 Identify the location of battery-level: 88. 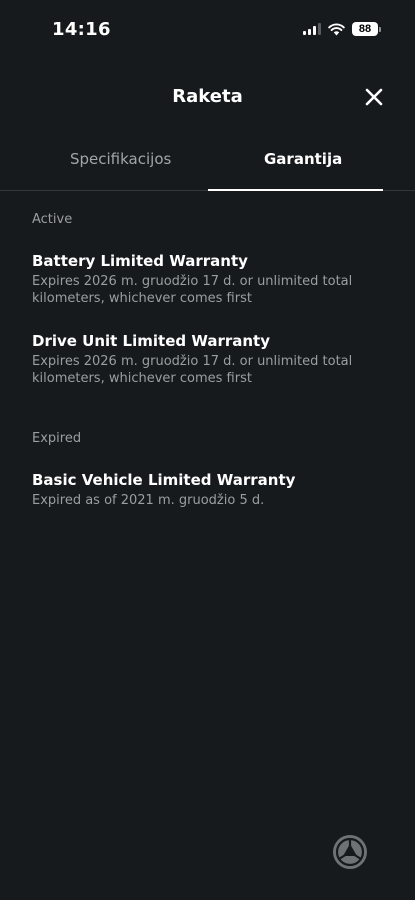
(365, 29).